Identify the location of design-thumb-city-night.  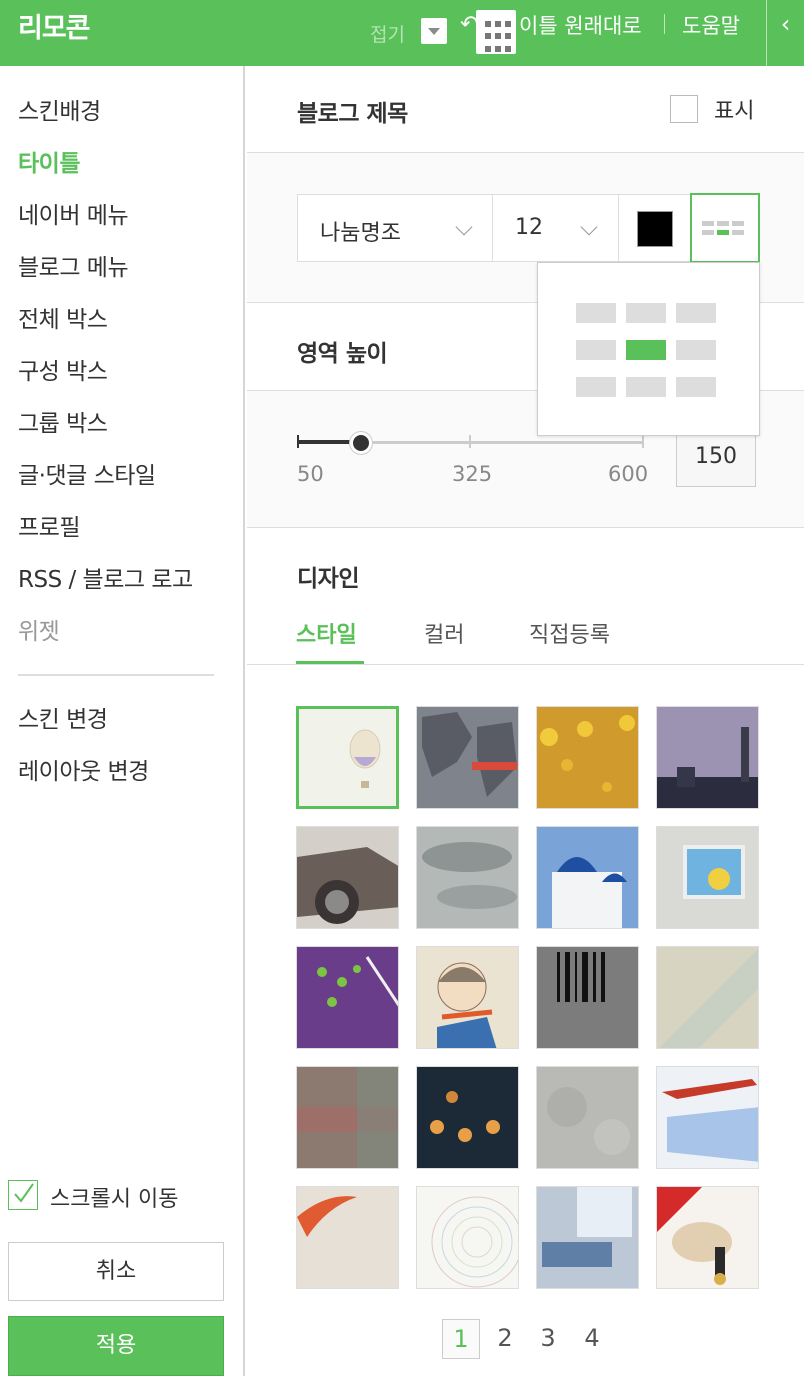
(707, 757).